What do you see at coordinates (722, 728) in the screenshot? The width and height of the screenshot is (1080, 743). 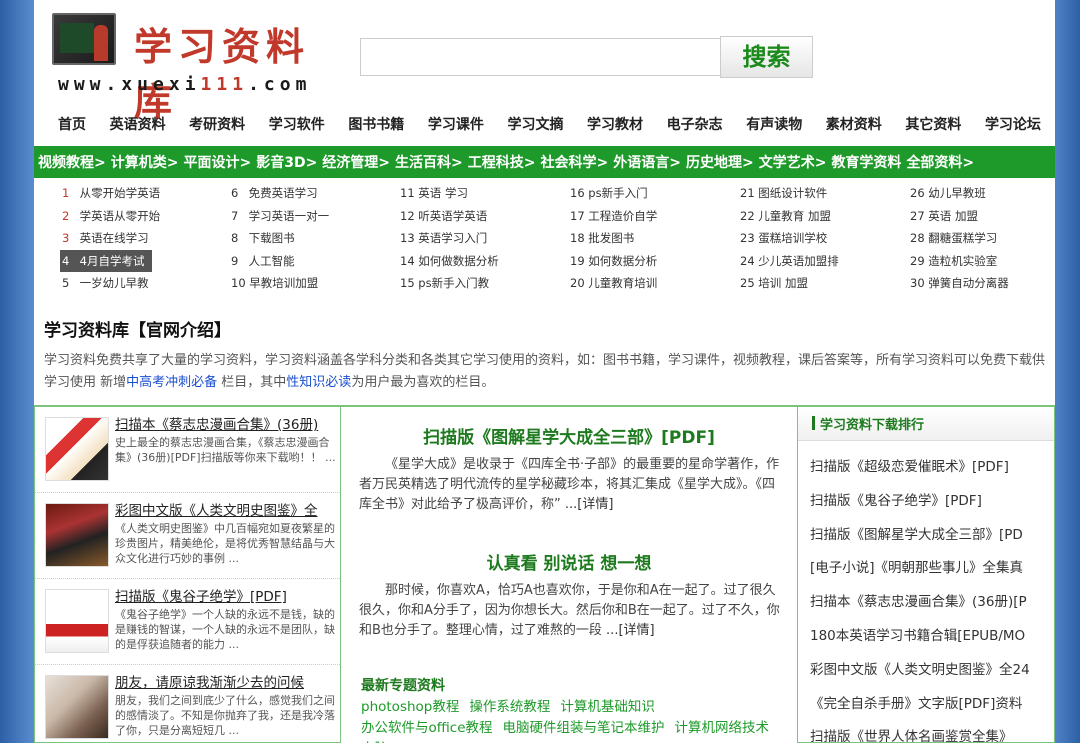 I see `topic-link: 计算机网络技术` at bounding box center [722, 728].